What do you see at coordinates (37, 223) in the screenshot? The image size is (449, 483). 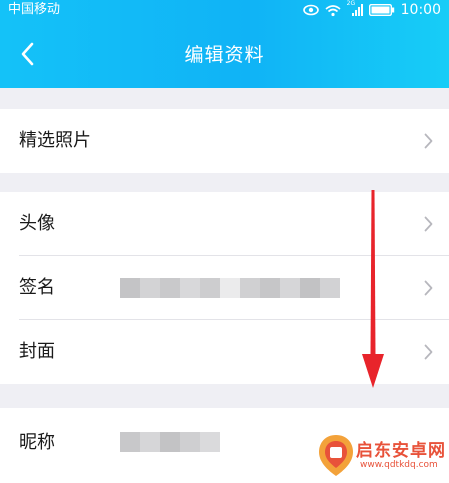 I see `avatar-label: 头像` at bounding box center [37, 223].